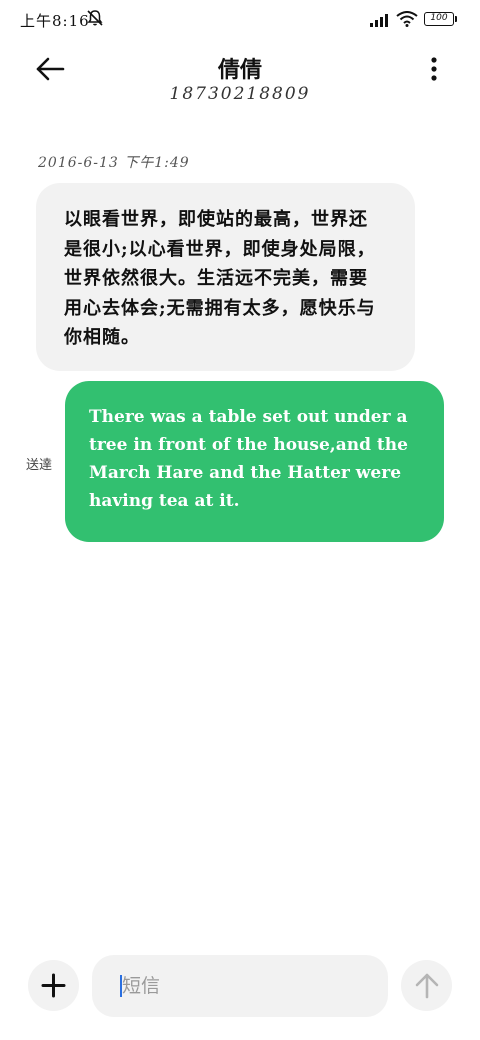 Image resolution: width=480 pixels, height=1040 pixels. I want to click on send-button, so click(426, 985).